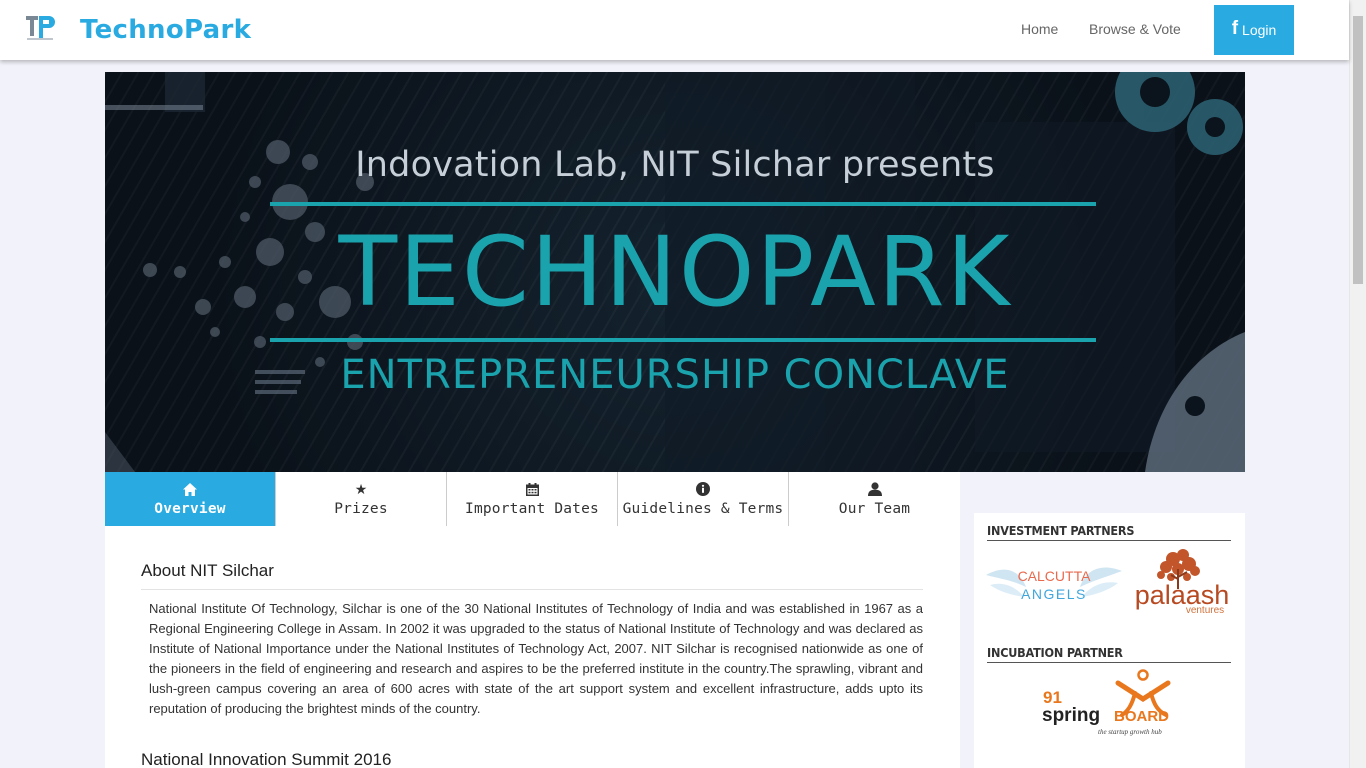  Describe the element at coordinates (266, 759) in the screenshot. I see `summit-heading: National Innovation Summit 2016` at that location.